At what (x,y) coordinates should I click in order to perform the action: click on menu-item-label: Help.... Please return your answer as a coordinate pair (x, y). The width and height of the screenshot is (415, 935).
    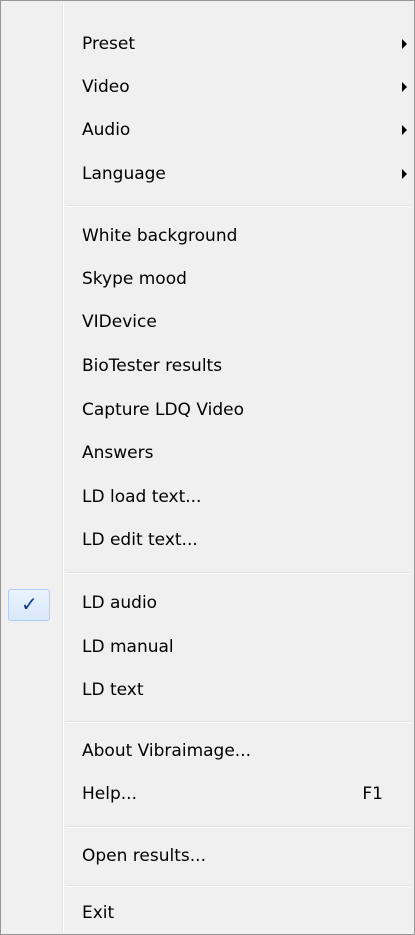
    Looking at the image, I should click on (109, 794).